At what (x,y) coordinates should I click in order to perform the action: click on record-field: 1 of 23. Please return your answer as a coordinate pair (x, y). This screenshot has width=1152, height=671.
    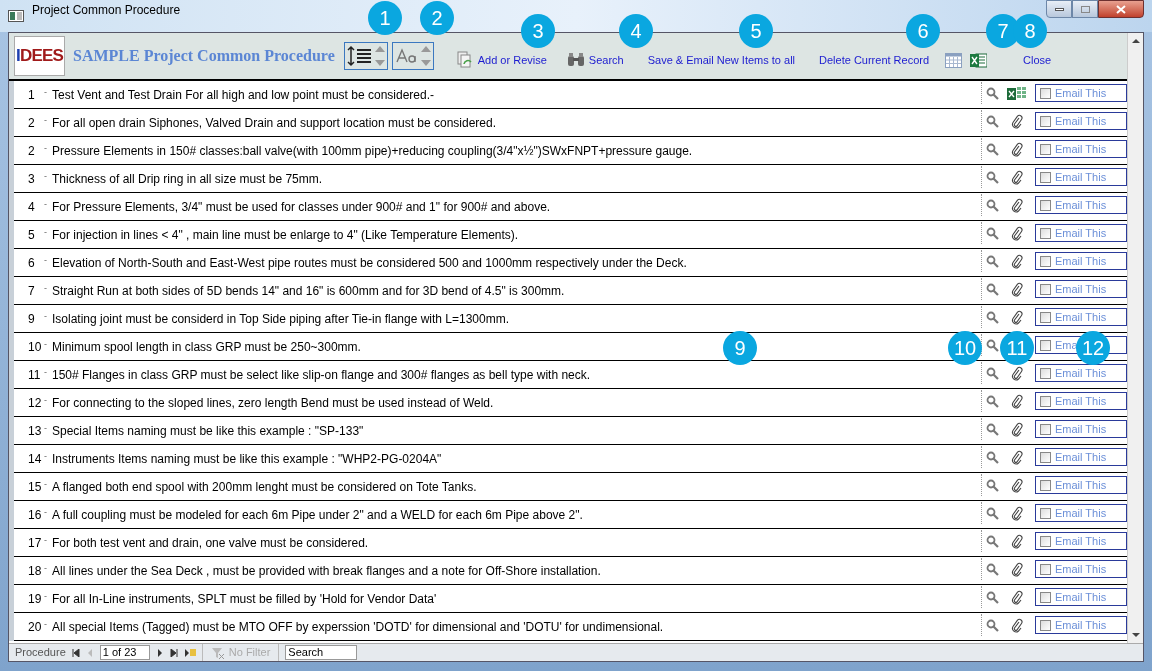
    Looking at the image, I should click on (124, 652).